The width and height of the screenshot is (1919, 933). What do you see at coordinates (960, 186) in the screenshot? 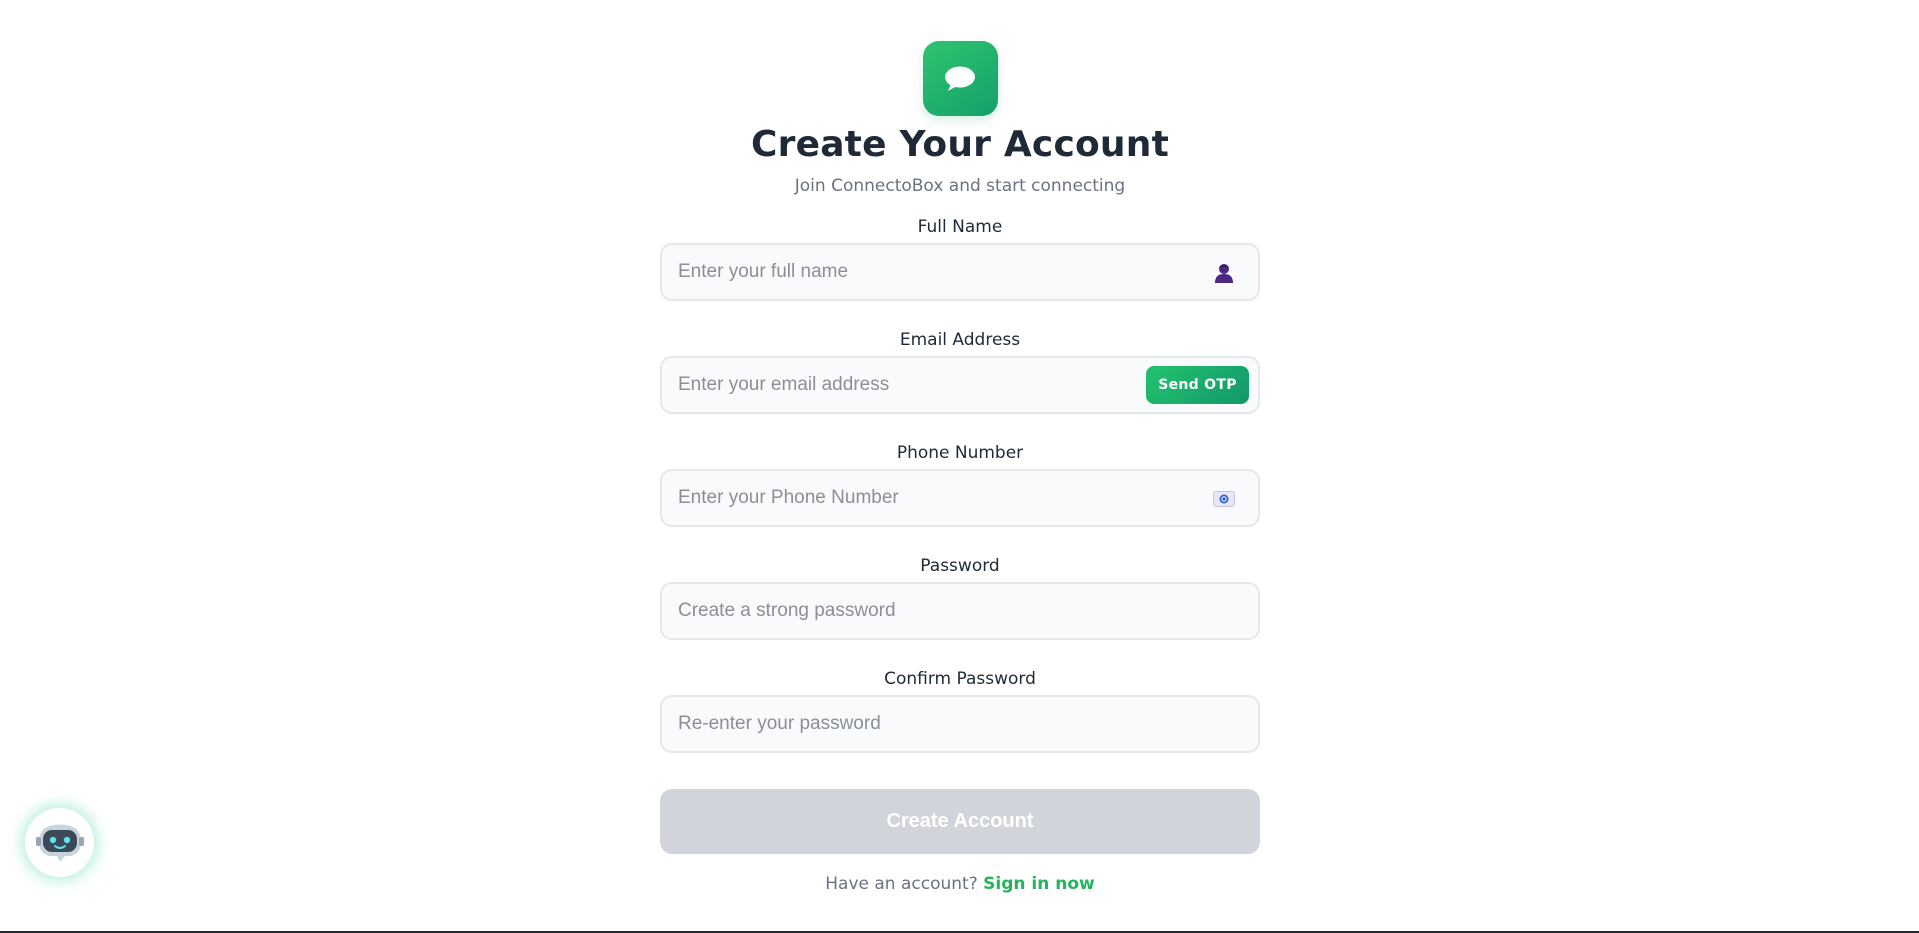
I see `page-subtitle: Join ConnectoBox and start connecting` at bounding box center [960, 186].